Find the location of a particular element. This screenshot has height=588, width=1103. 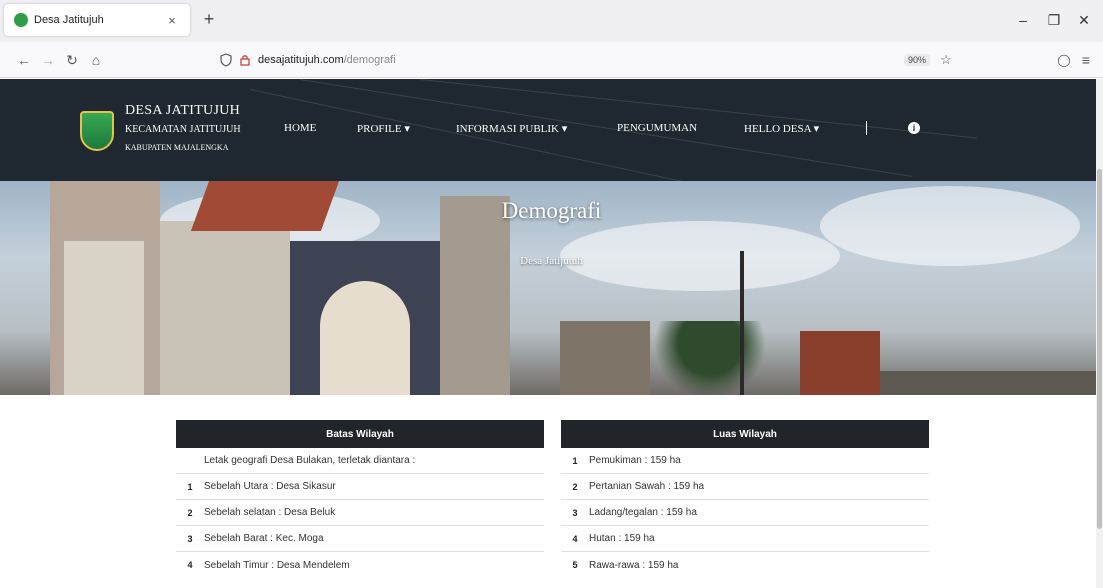

page-subtitle: Desa Jatijutuh is located at coordinates (551, 261).